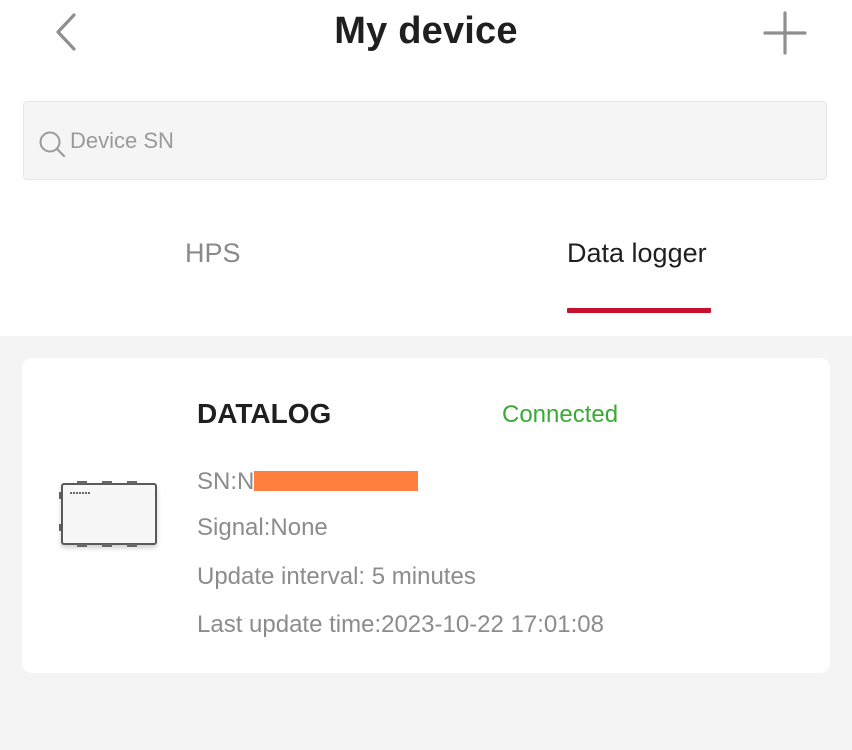 Image resolution: width=852 pixels, height=750 pixels. I want to click on search-bar, so click(425, 140).